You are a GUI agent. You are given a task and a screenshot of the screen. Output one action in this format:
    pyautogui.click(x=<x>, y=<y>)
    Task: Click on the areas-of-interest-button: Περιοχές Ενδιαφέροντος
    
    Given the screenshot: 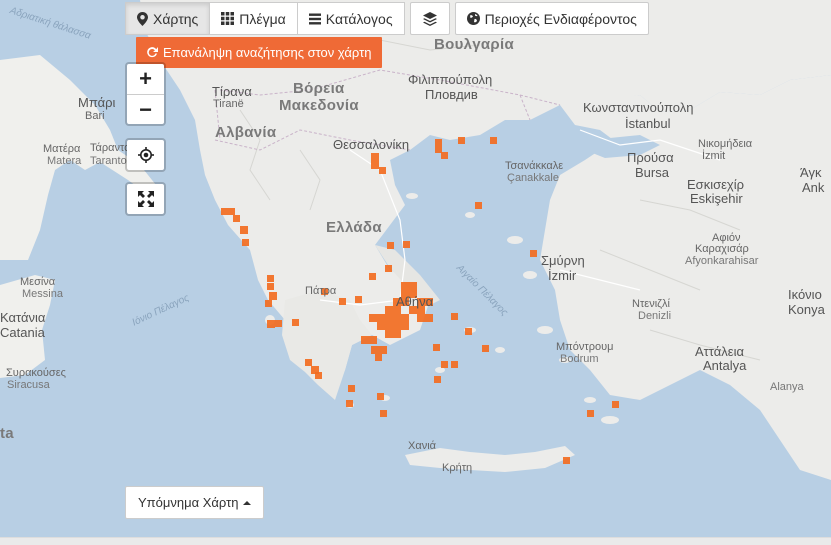 What is the action you would take?
    pyautogui.click(x=551, y=18)
    